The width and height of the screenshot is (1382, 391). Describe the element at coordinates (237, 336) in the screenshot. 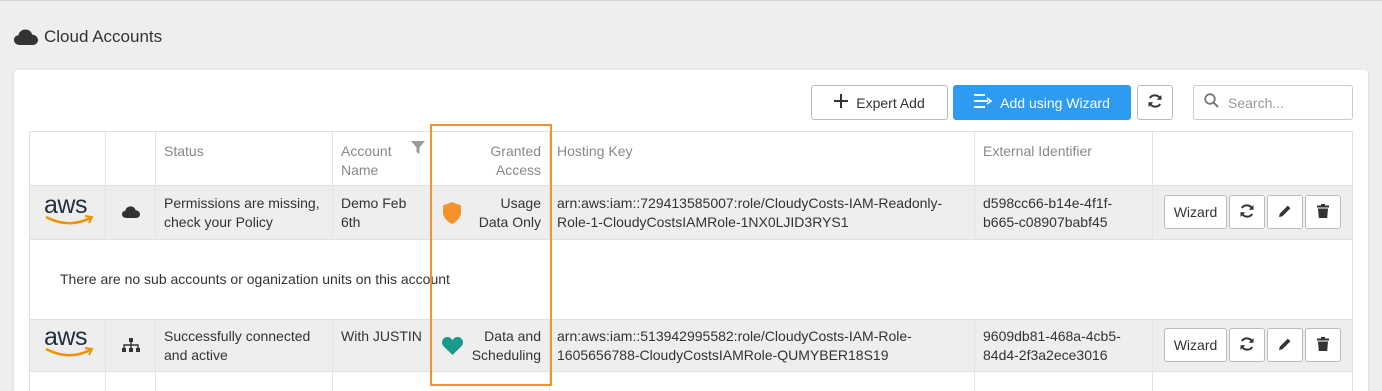

I see `status-text-line1: Successfully connected` at that location.